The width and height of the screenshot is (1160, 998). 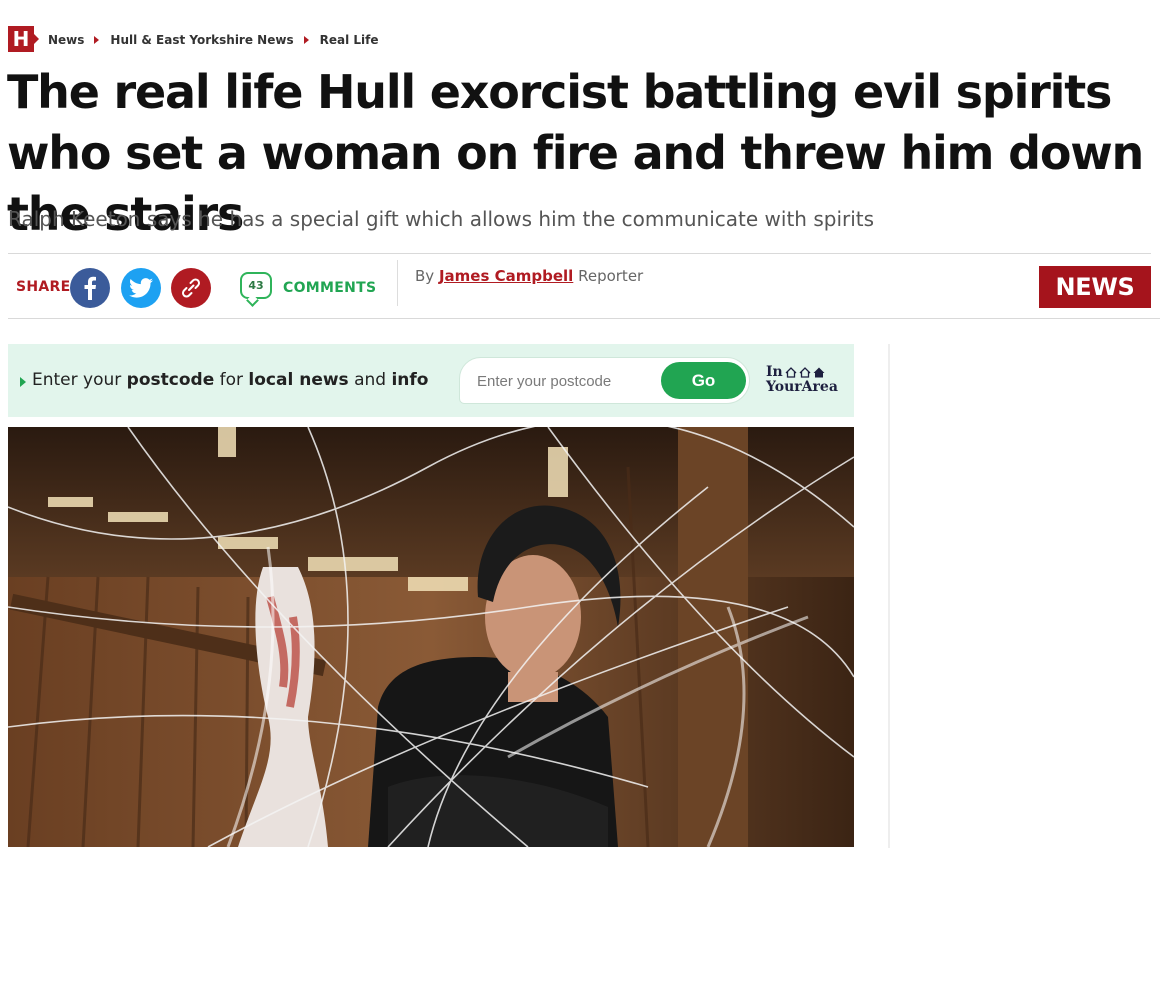 What do you see at coordinates (802, 387) in the screenshot?
I see `inyourarea-logo-text: YourArea` at bounding box center [802, 387].